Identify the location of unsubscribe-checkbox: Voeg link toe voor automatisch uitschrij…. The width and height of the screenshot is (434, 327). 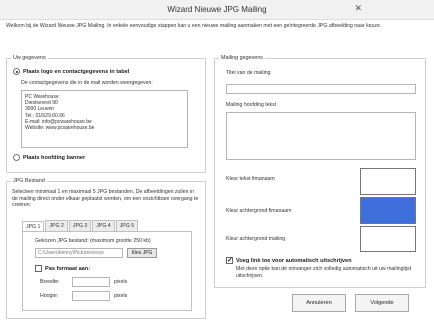
(289, 260).